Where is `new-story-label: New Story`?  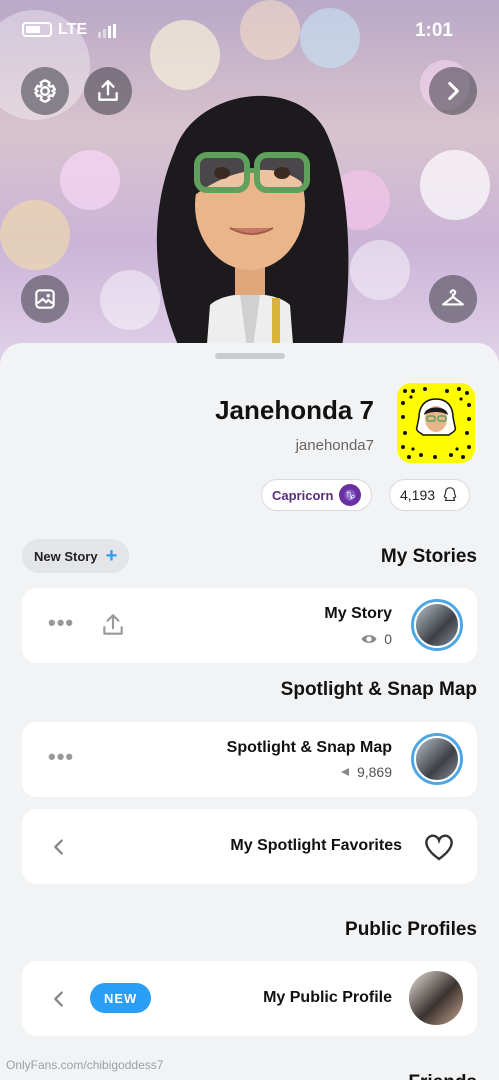 new-story-label: New Story is located at coordinates (66, 556).